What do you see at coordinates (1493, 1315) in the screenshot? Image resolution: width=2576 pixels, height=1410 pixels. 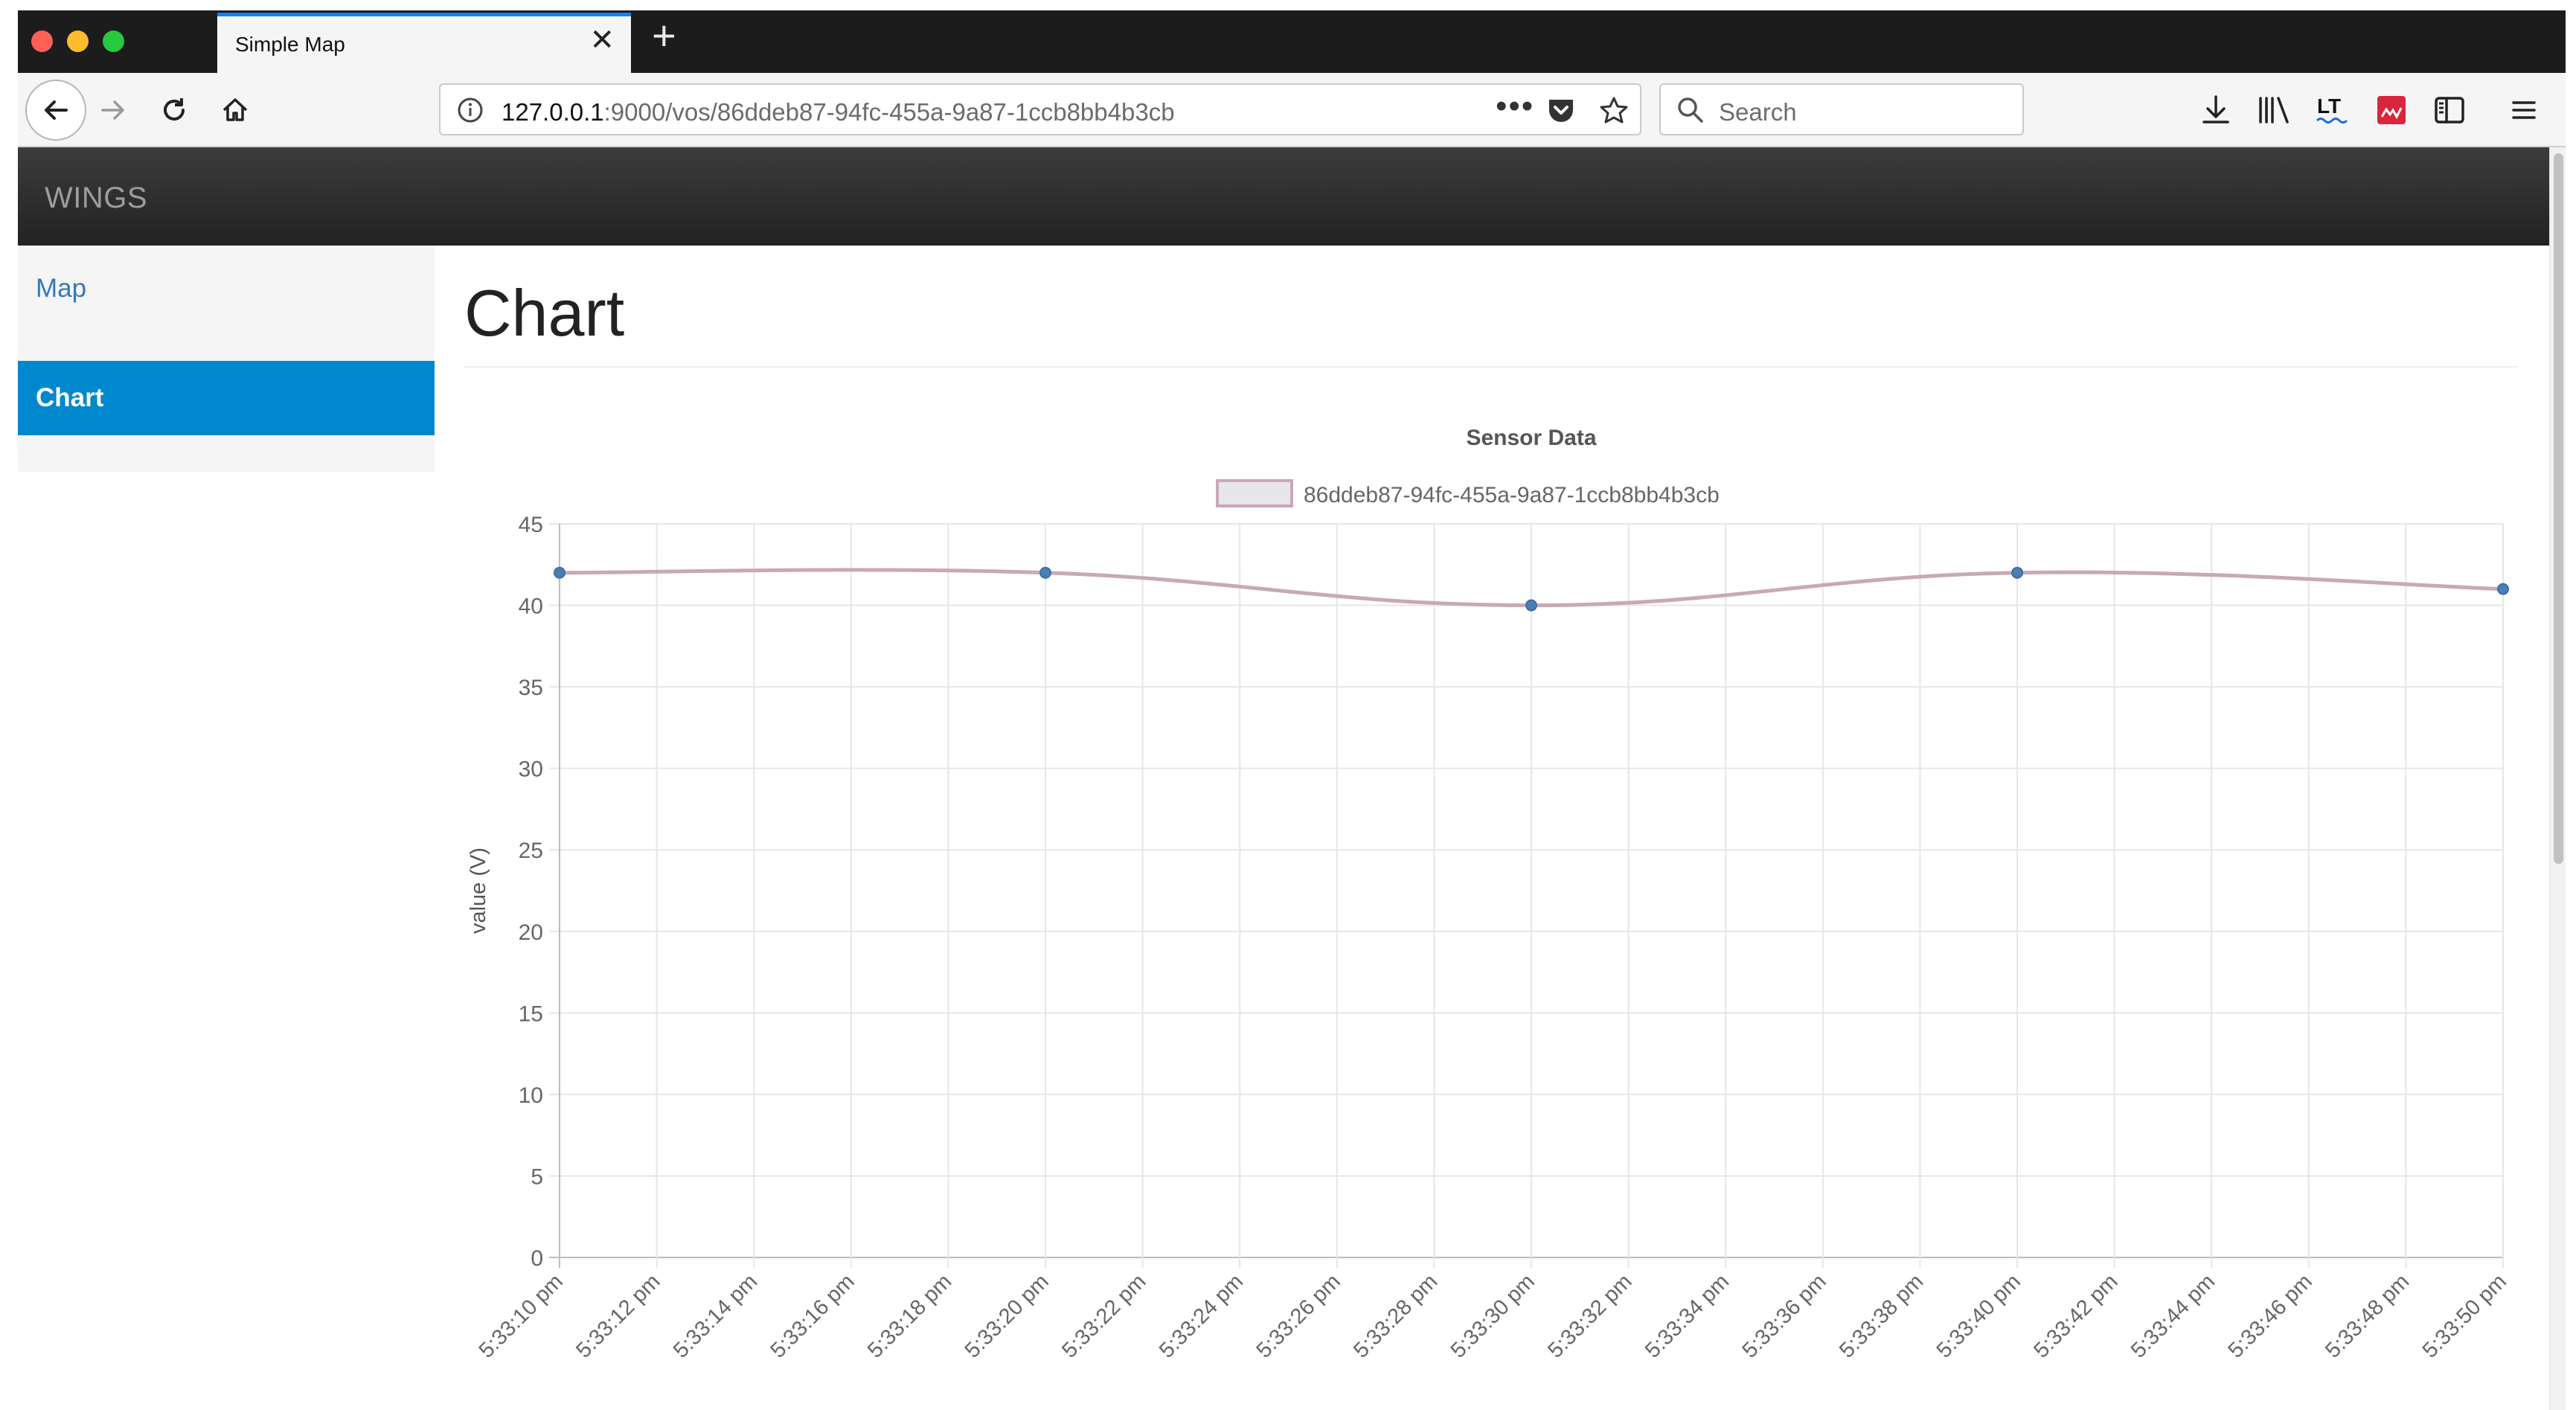 I see `x-tick-label: 5:33:30 pm` at bounding box center [1493, 1315].